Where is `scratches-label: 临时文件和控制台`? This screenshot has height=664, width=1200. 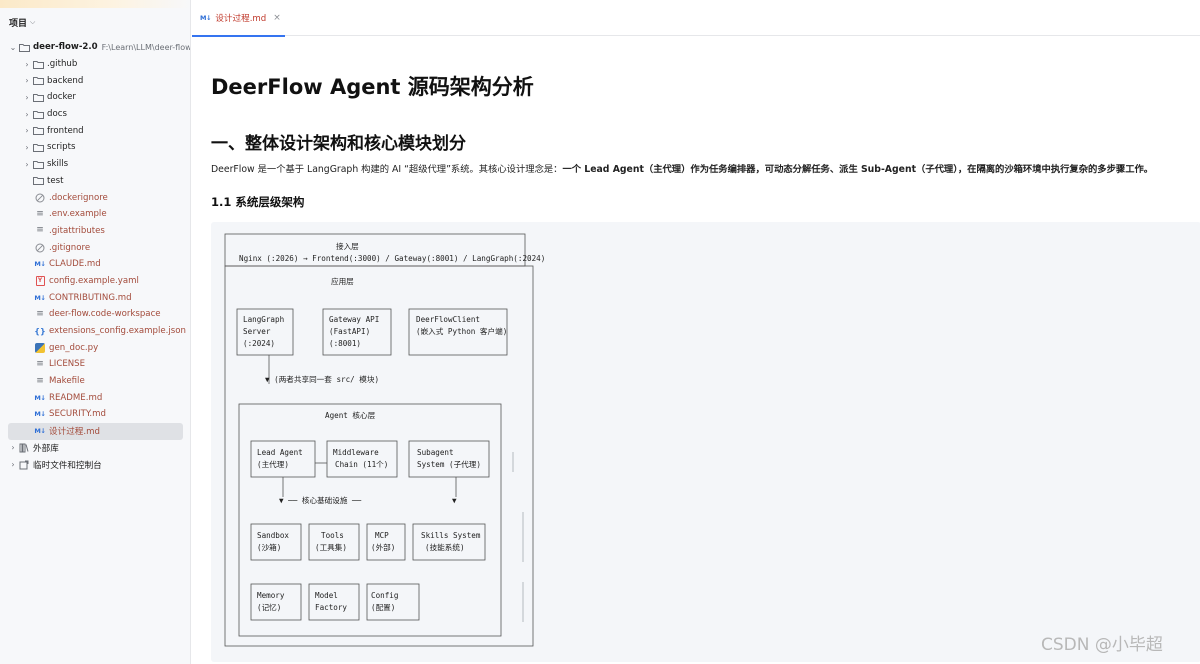
scratches-label: 临时文件和控制台 is located at coordinates (67, 465).